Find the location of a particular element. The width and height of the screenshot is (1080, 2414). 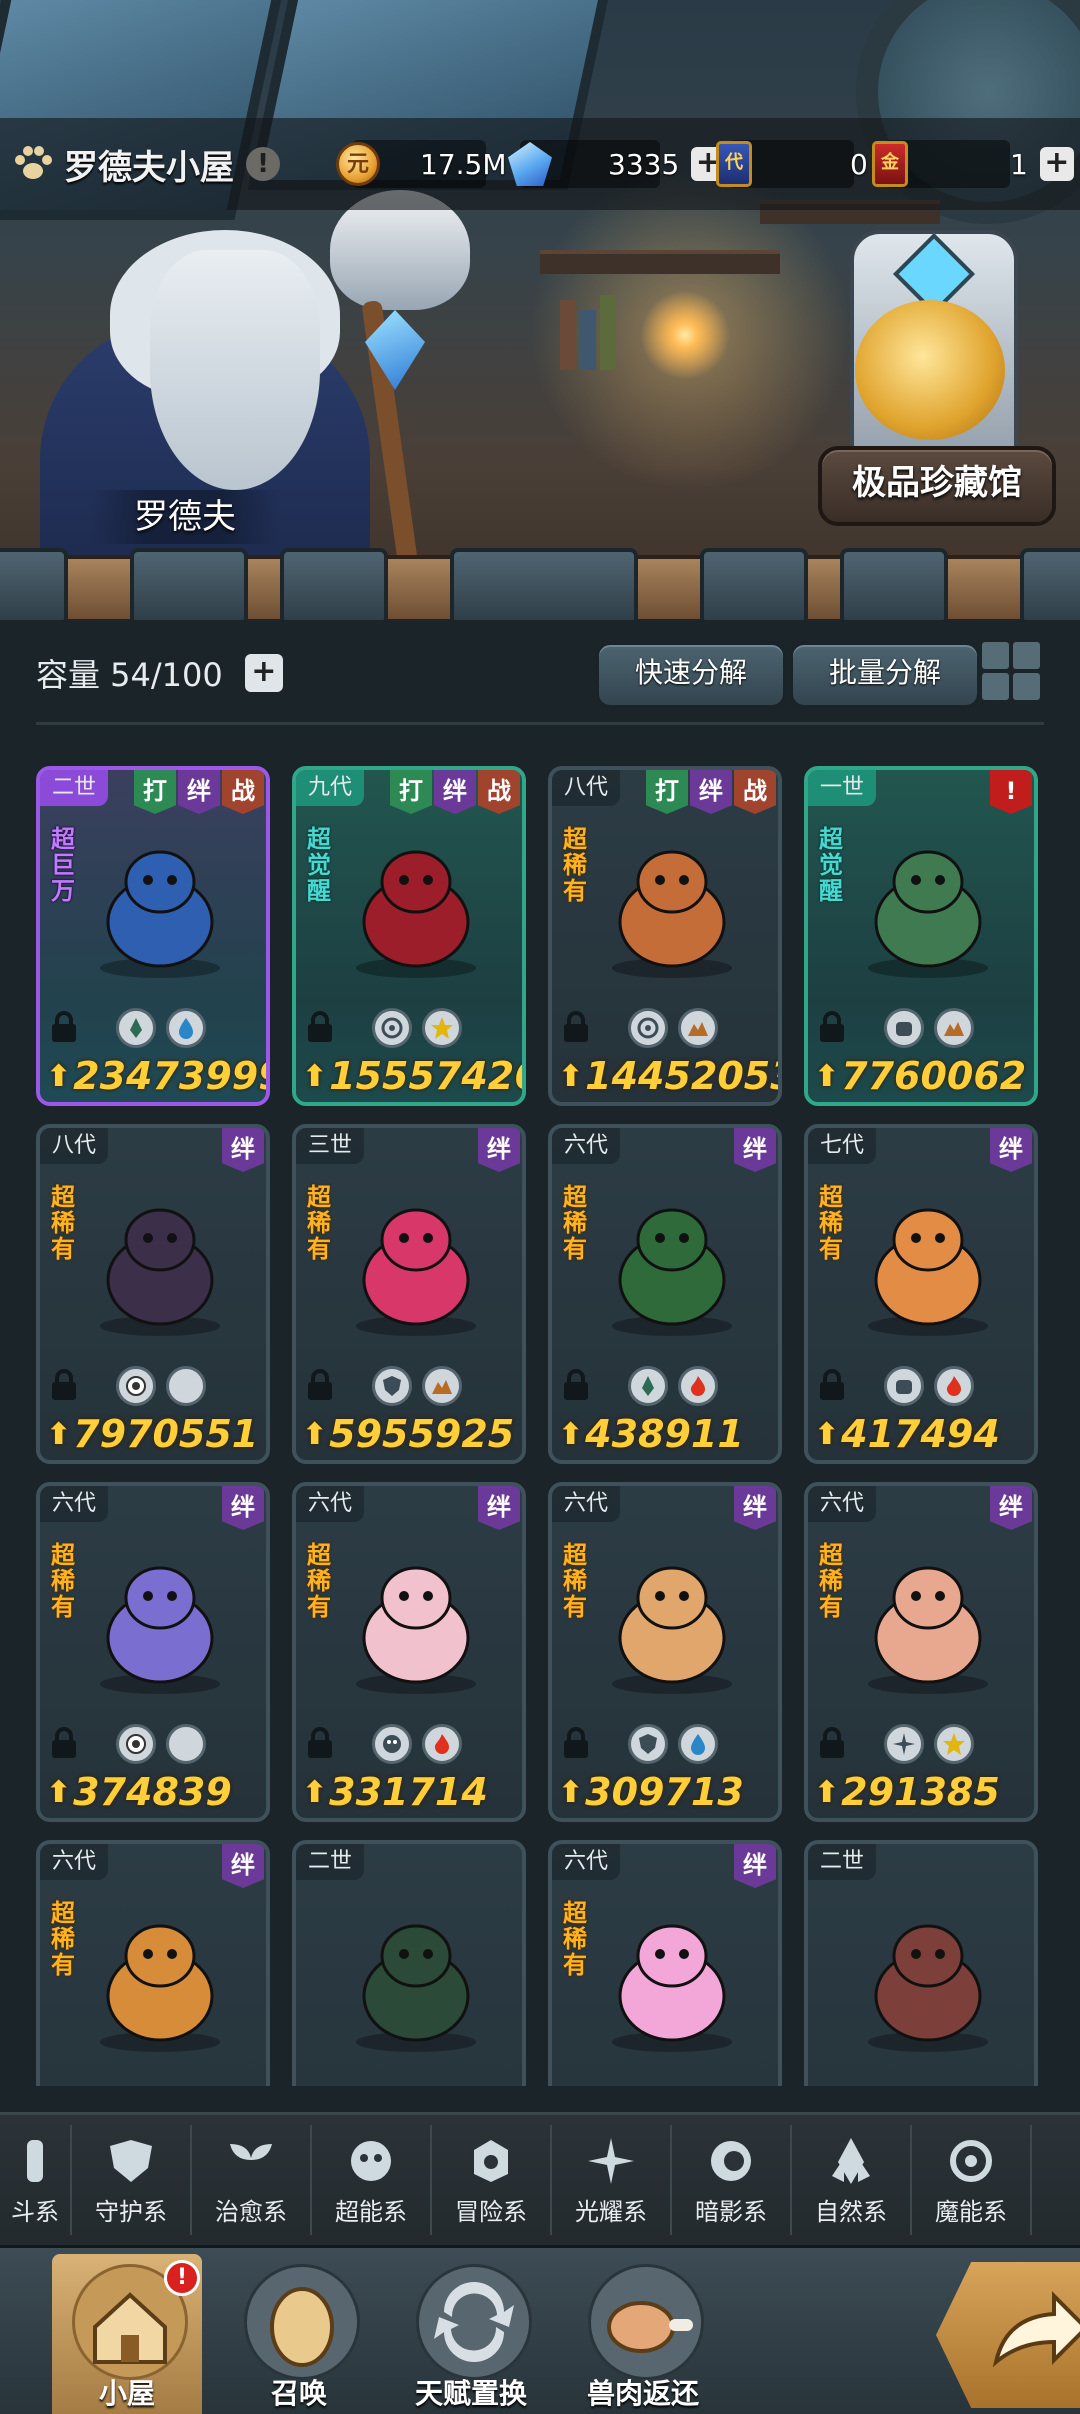

grid-view-toggle is located at coordinates (1011, 671).